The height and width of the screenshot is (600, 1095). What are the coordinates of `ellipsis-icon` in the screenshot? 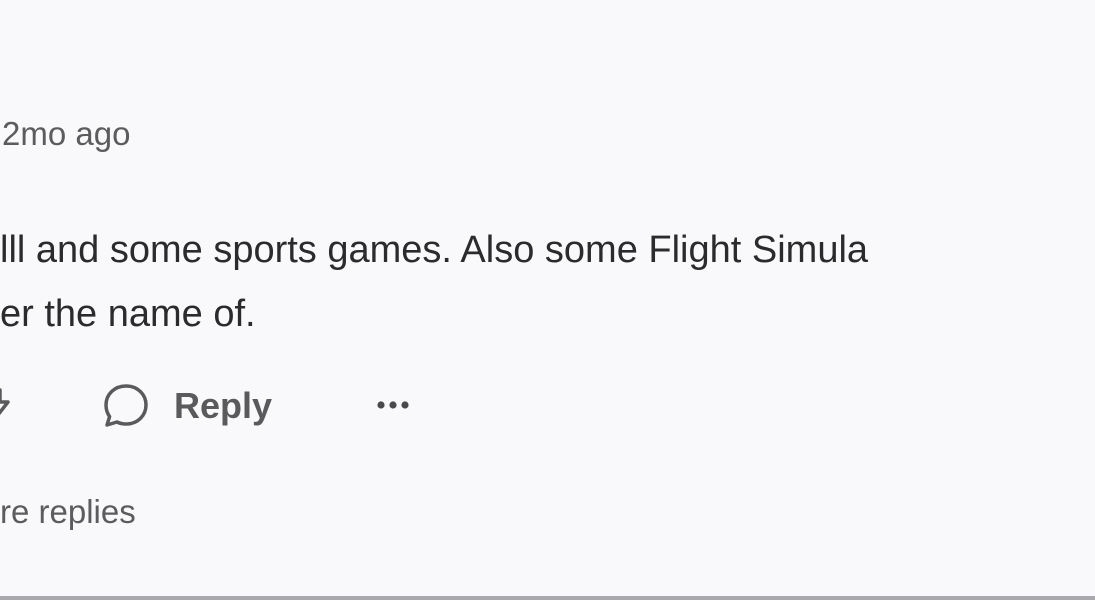 It's located at (393, 406).